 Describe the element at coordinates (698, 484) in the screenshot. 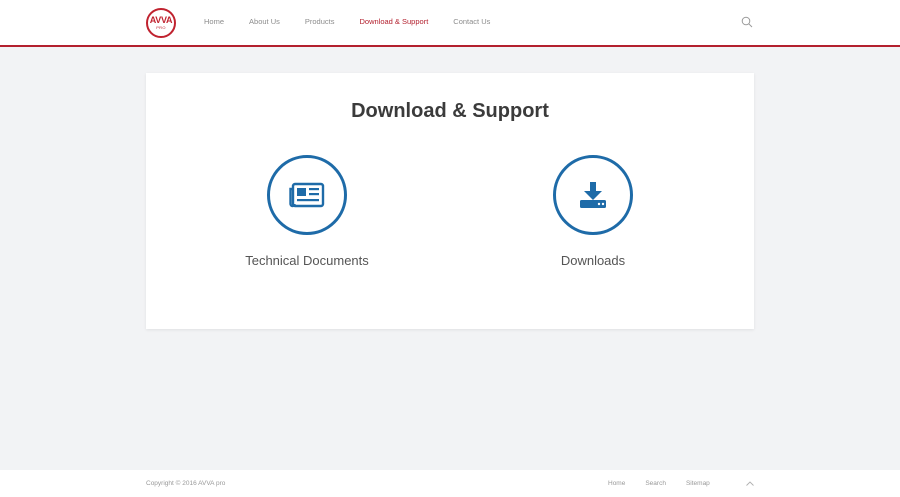

I see `footer-link-sitemap: Sitemap` at that location.